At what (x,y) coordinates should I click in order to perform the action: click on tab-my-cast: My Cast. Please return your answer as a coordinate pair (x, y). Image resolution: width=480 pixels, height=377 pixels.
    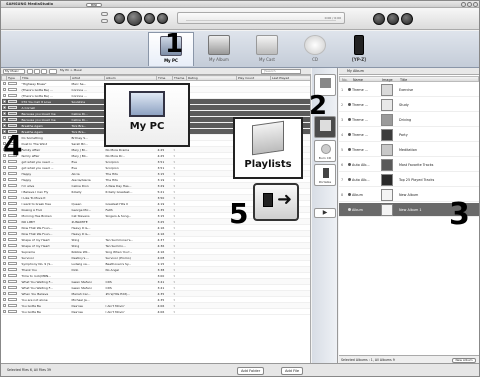
    Looking at the image, I should click on (267, 49).